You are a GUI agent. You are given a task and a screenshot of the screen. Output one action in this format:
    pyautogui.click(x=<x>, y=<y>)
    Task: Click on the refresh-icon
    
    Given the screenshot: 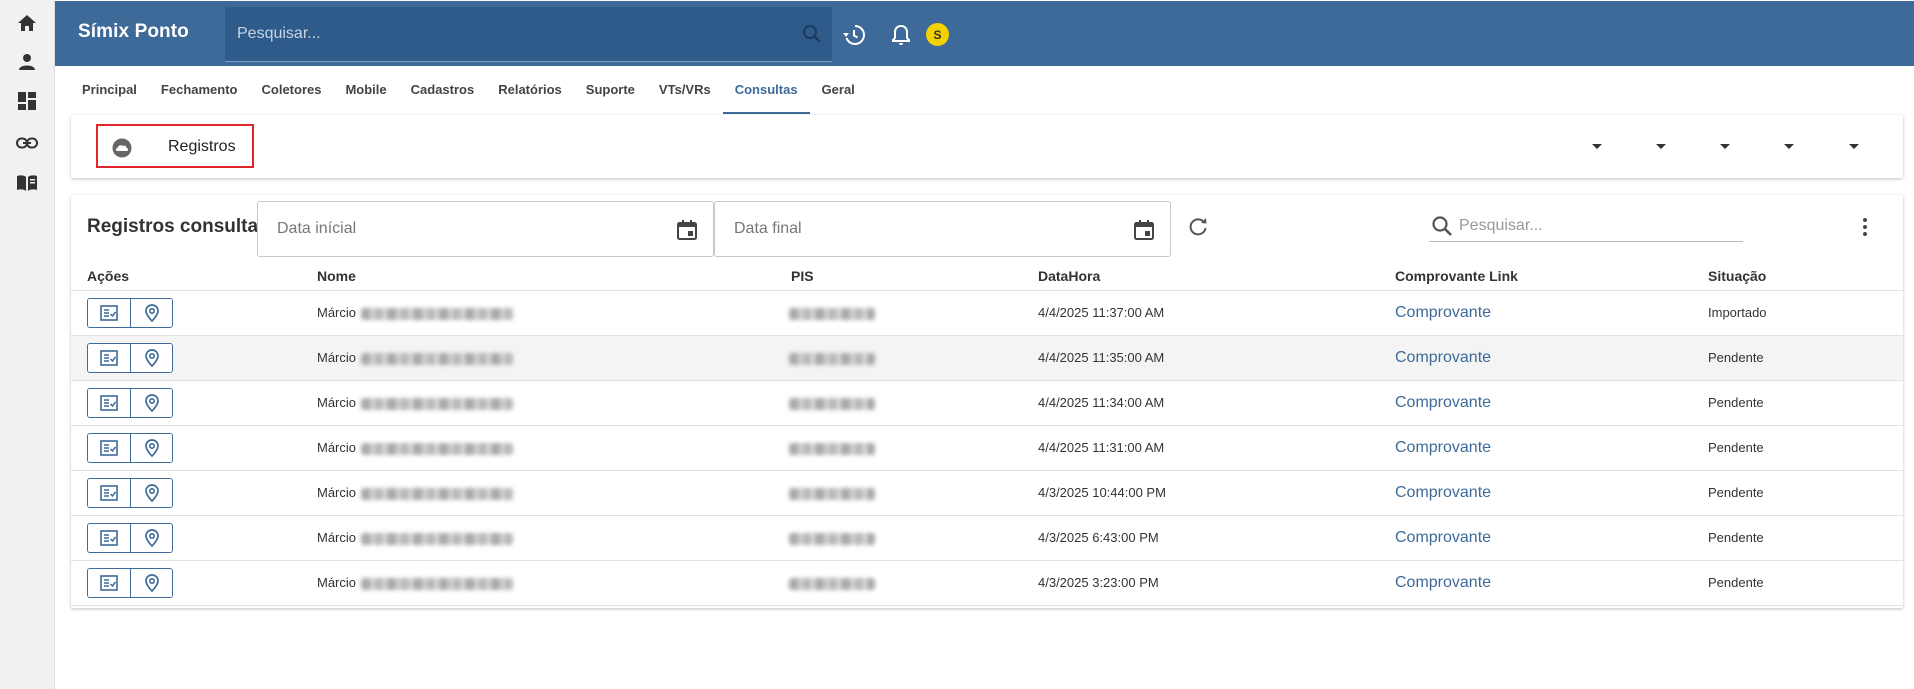 What is the action you would take?
    pyautogui.click(x=1198, y=227)
    